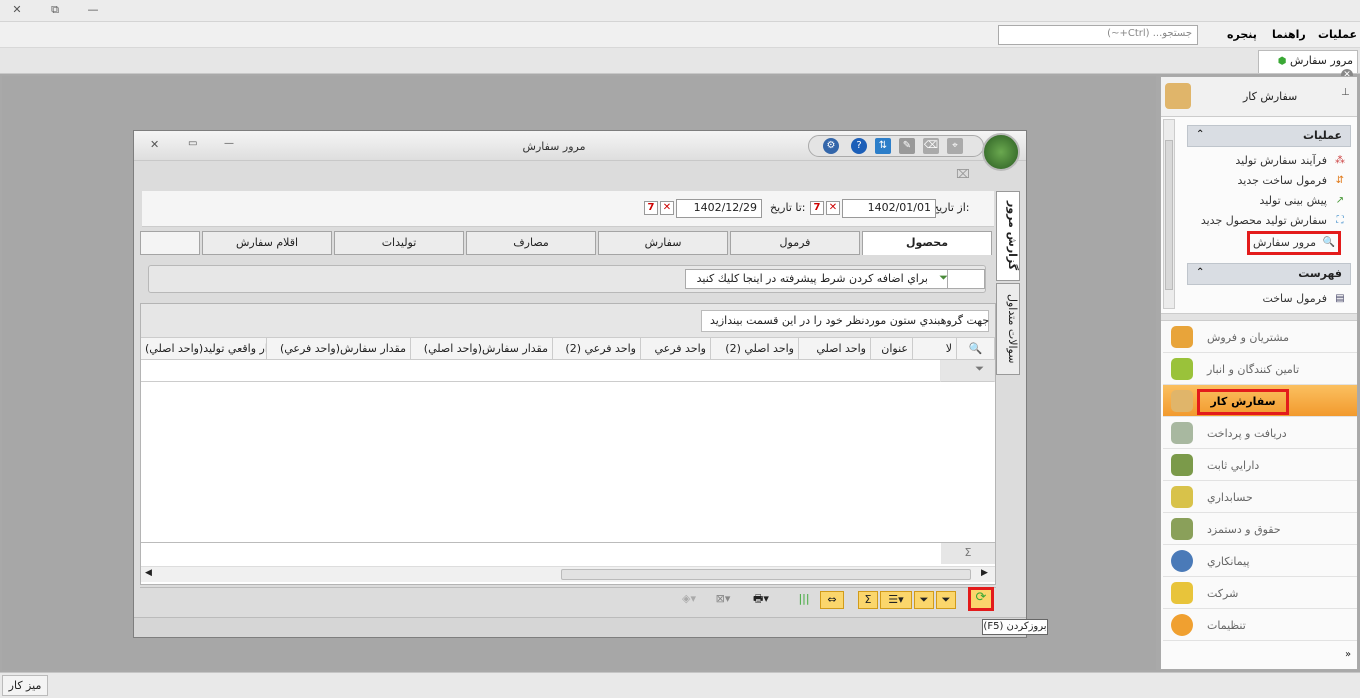  I want to click on auto-filter-button: ⏷, so click(924, 600).